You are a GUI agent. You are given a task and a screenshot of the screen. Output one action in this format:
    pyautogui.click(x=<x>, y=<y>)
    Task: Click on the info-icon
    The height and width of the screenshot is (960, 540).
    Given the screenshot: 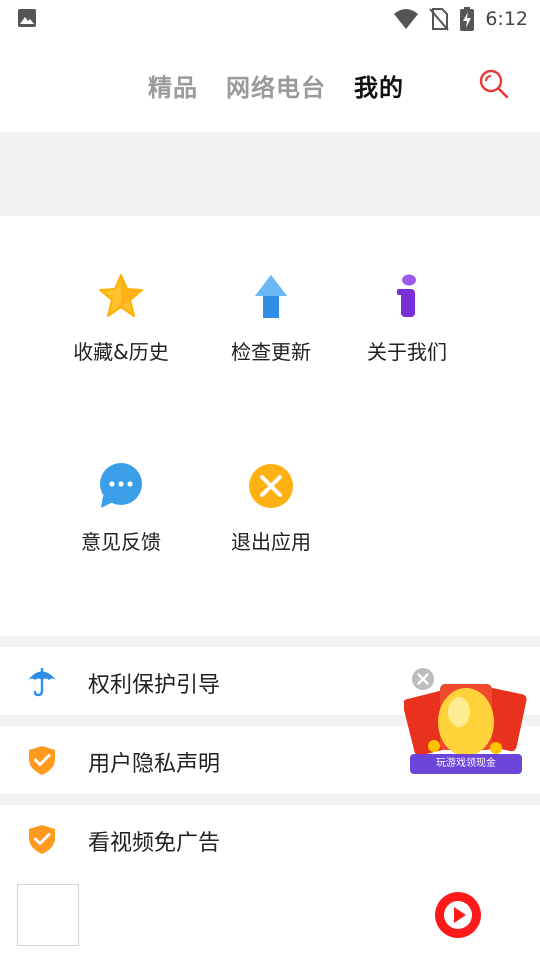 What is the action you would take?
    pyautogui.click(x=406, y=295)
    